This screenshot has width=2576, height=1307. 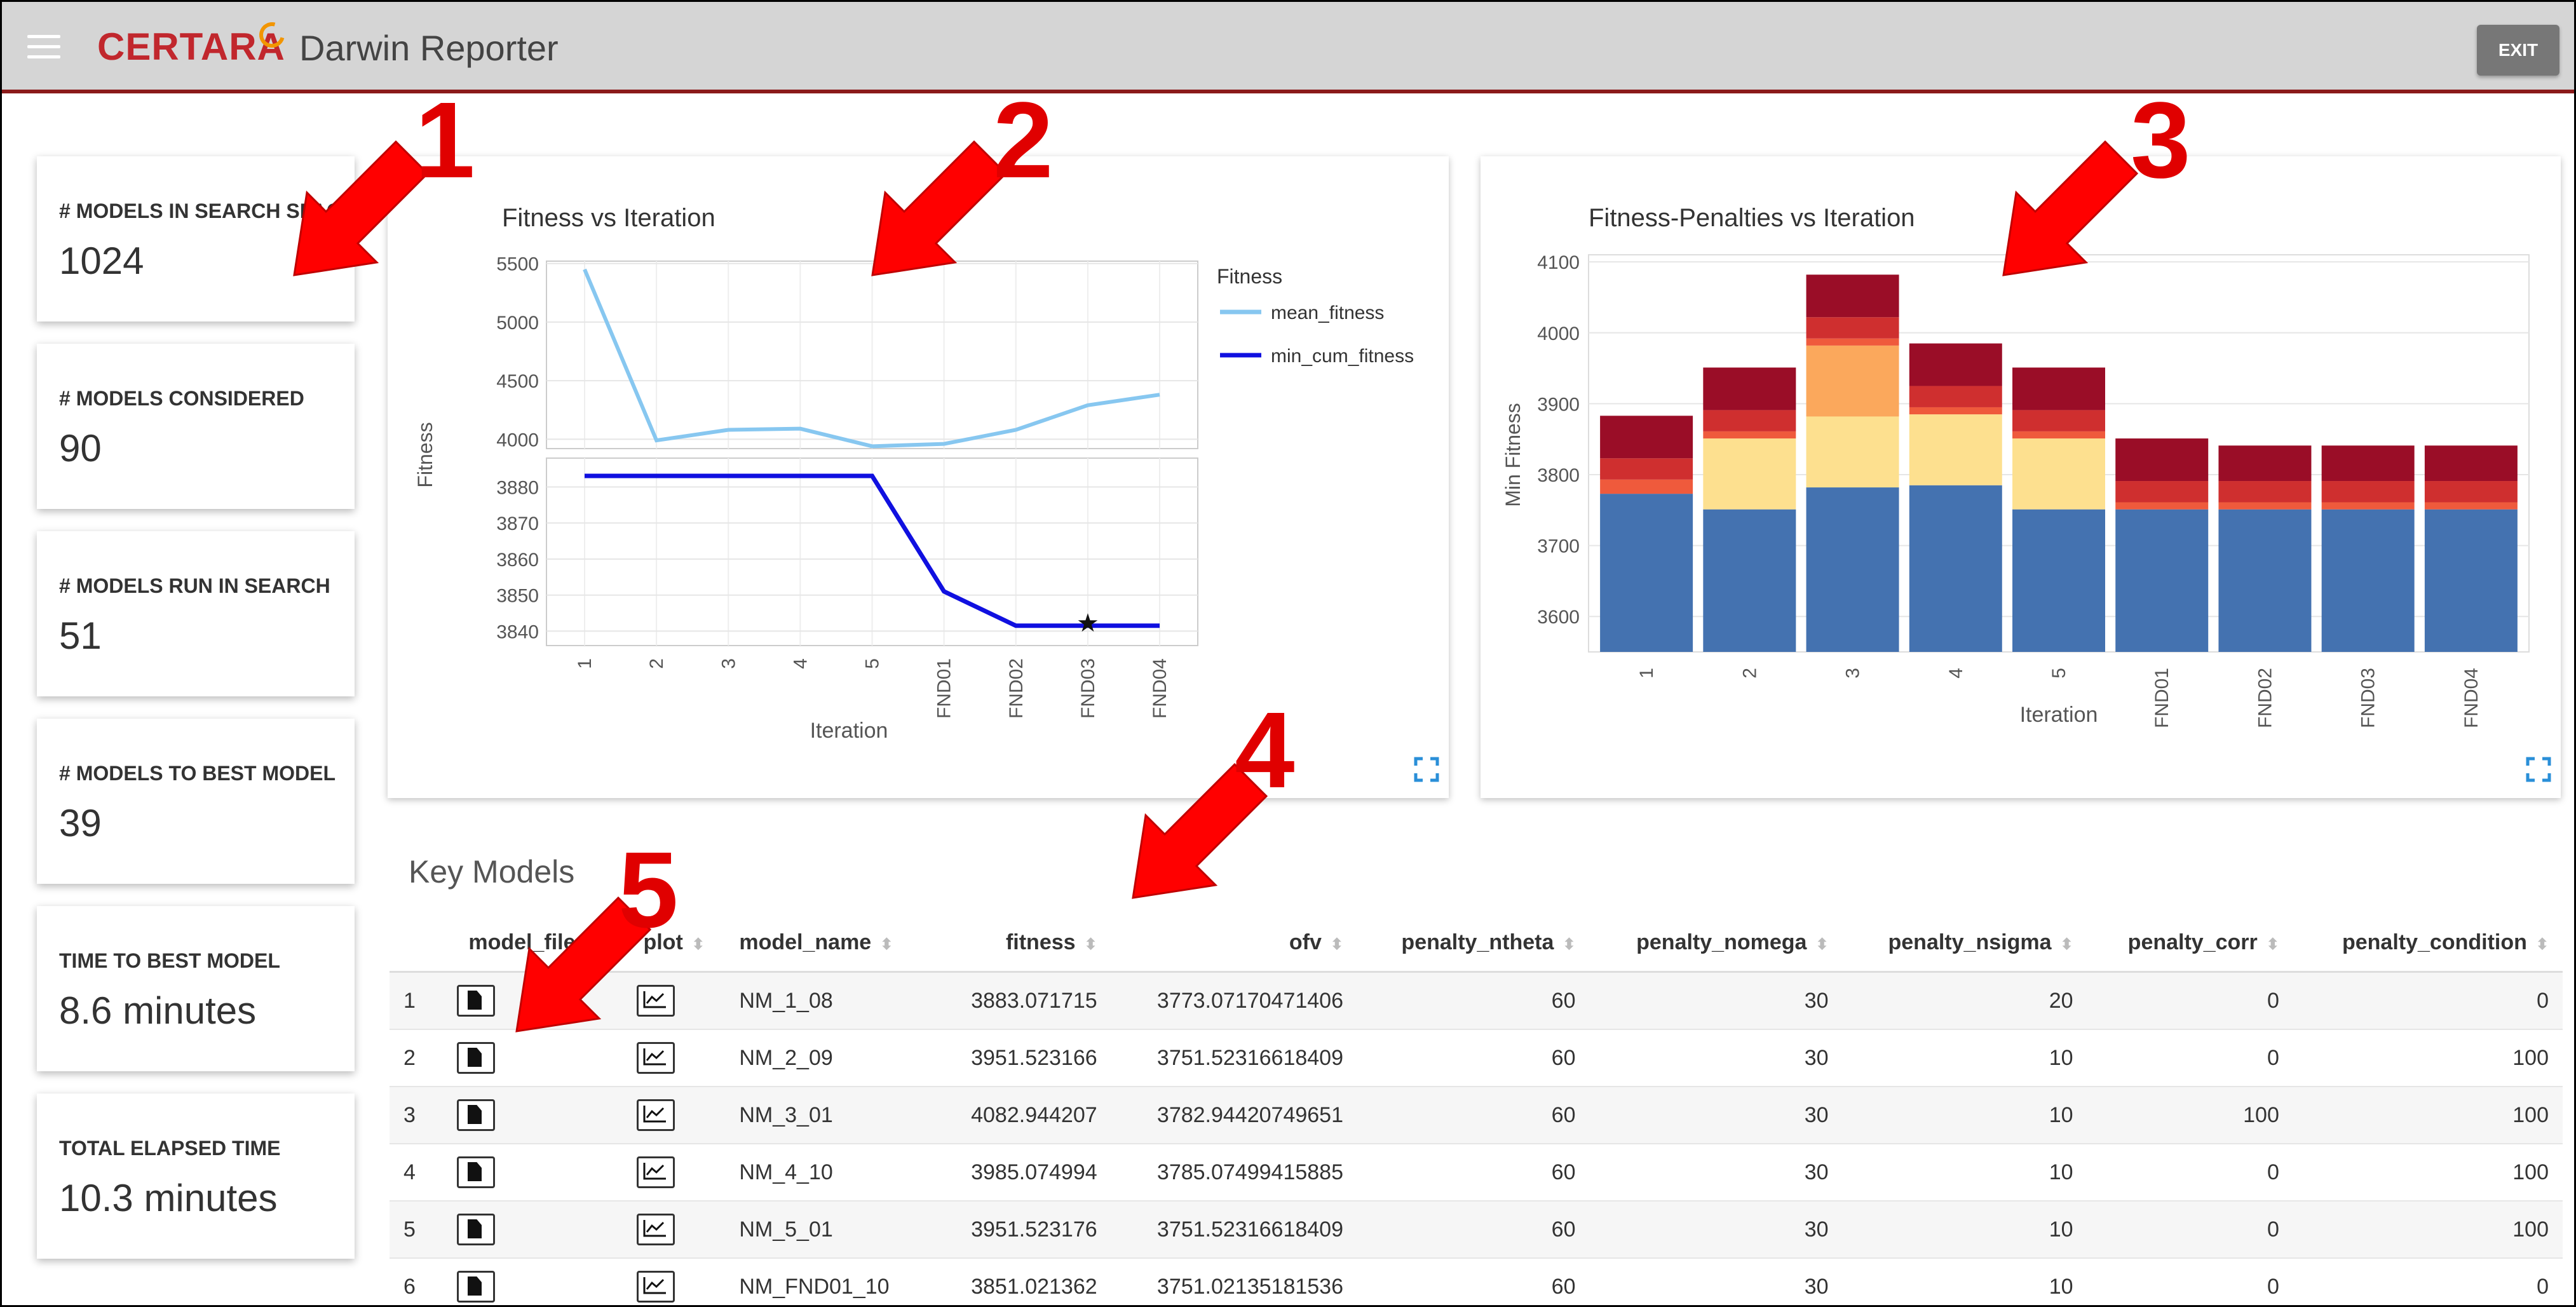 I want to click on y-tick-label: 3860, so click(x=517, y=560).